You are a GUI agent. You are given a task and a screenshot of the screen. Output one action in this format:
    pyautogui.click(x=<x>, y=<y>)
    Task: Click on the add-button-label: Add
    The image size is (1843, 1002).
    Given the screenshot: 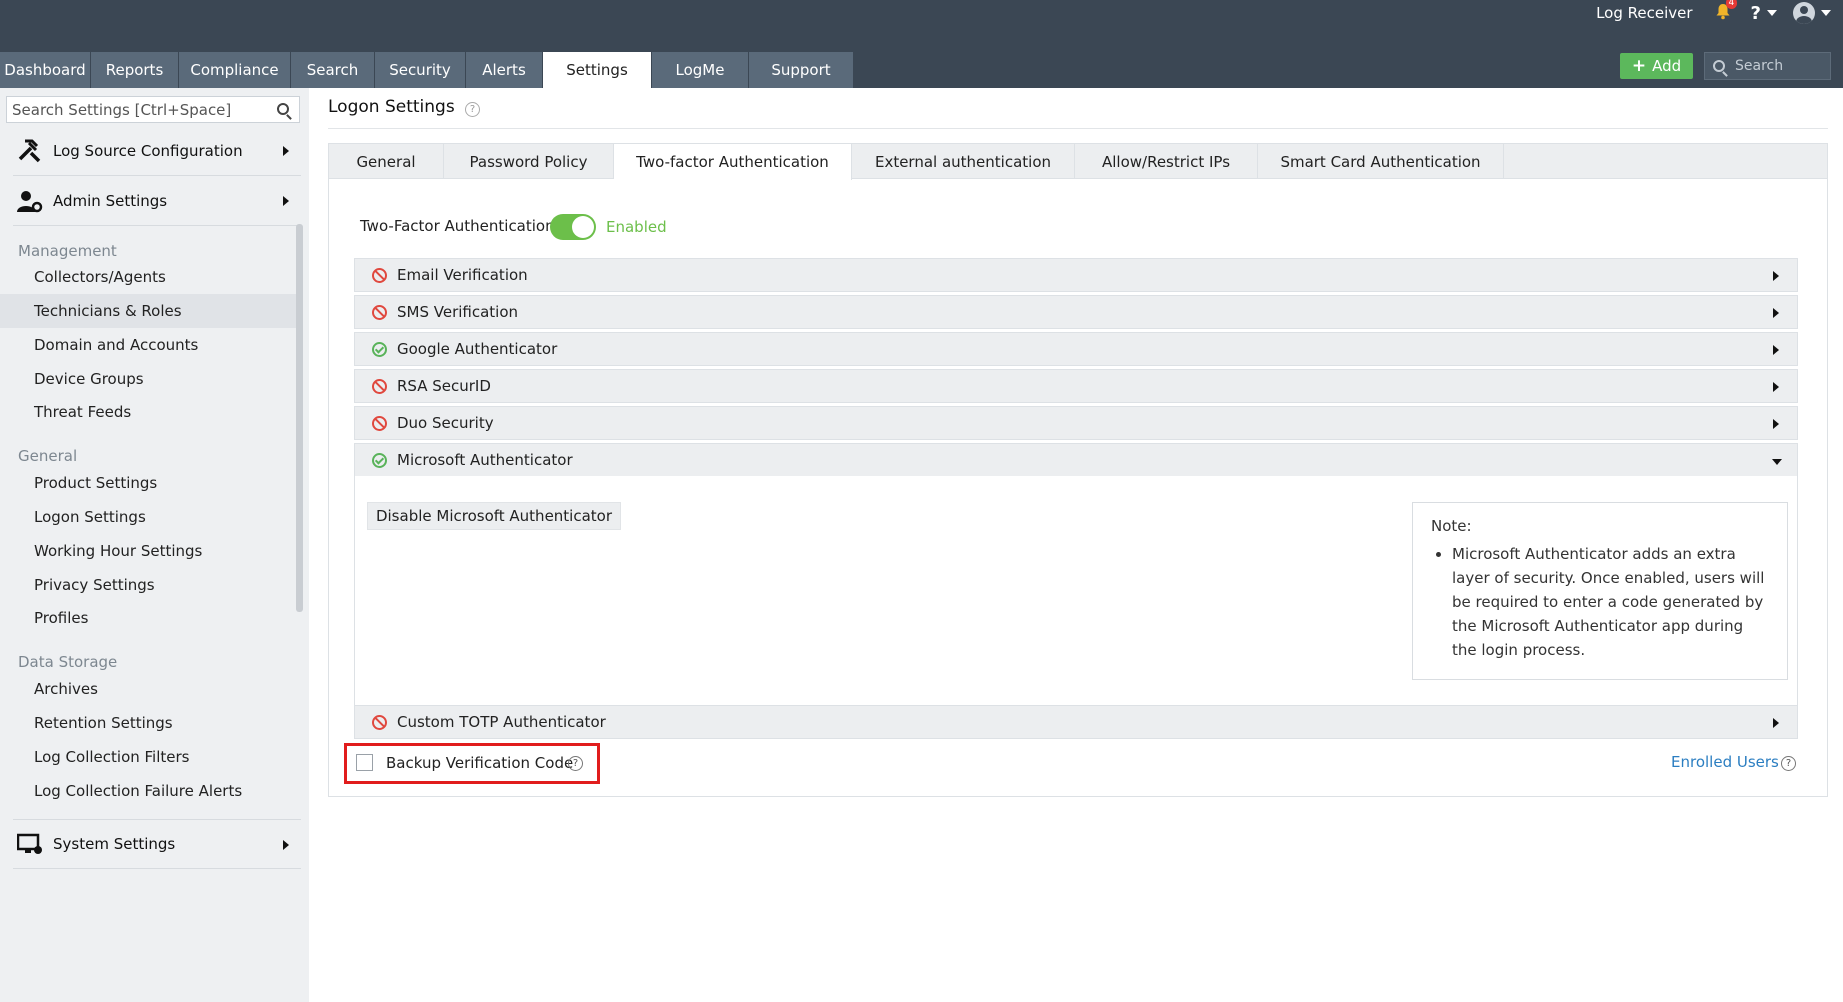 What is the action you would take?
    pyautogui.click(x=1667, y=66)
    